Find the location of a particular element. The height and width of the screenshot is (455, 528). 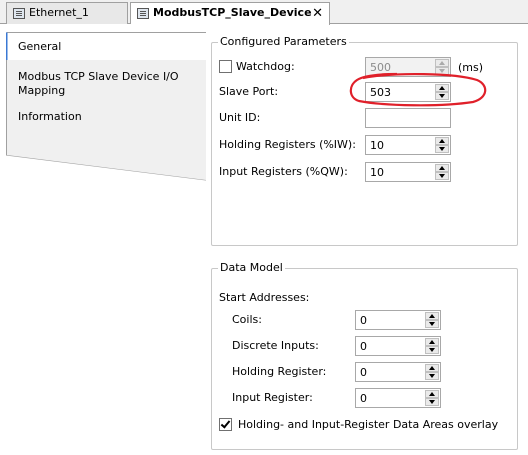

slave-port-label: Slave Port: is located at coordinates (249, 91).